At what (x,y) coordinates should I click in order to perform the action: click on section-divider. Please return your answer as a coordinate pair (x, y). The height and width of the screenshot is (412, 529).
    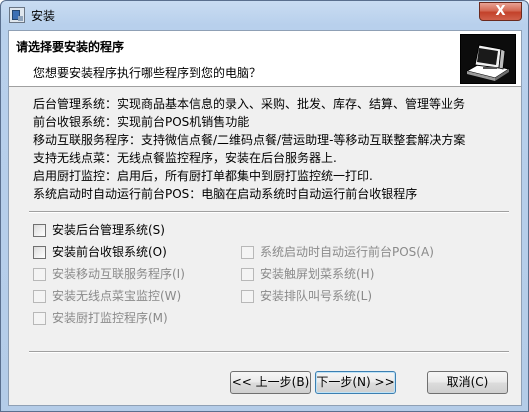
    Looking at the image, I should click on (269, 212).